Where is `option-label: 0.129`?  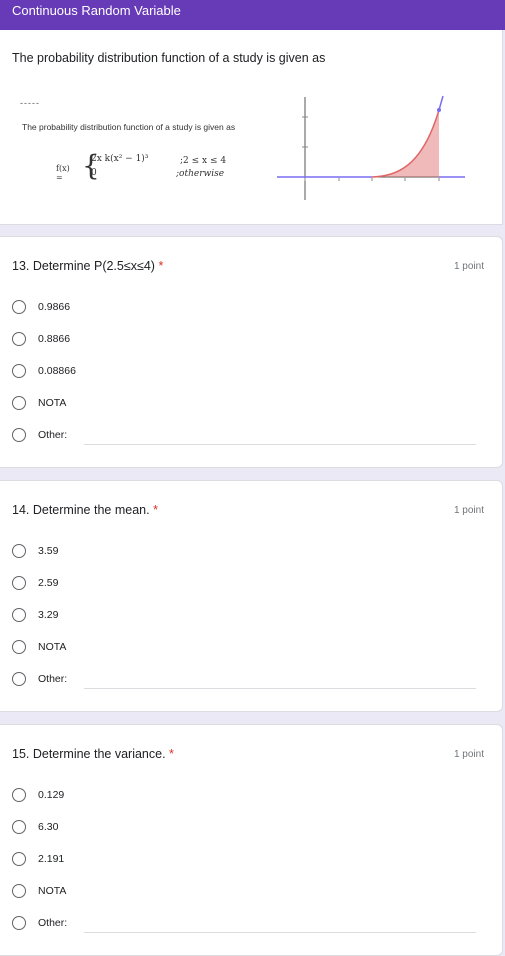 option-label: 0.129 is located at coordinates (51, 795).